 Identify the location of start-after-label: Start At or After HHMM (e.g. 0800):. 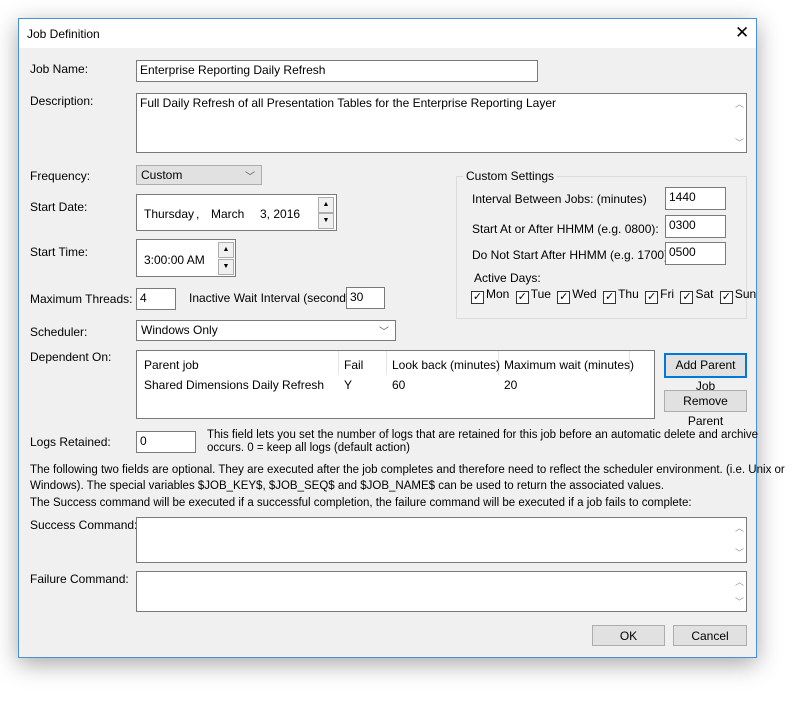
(565, 229).